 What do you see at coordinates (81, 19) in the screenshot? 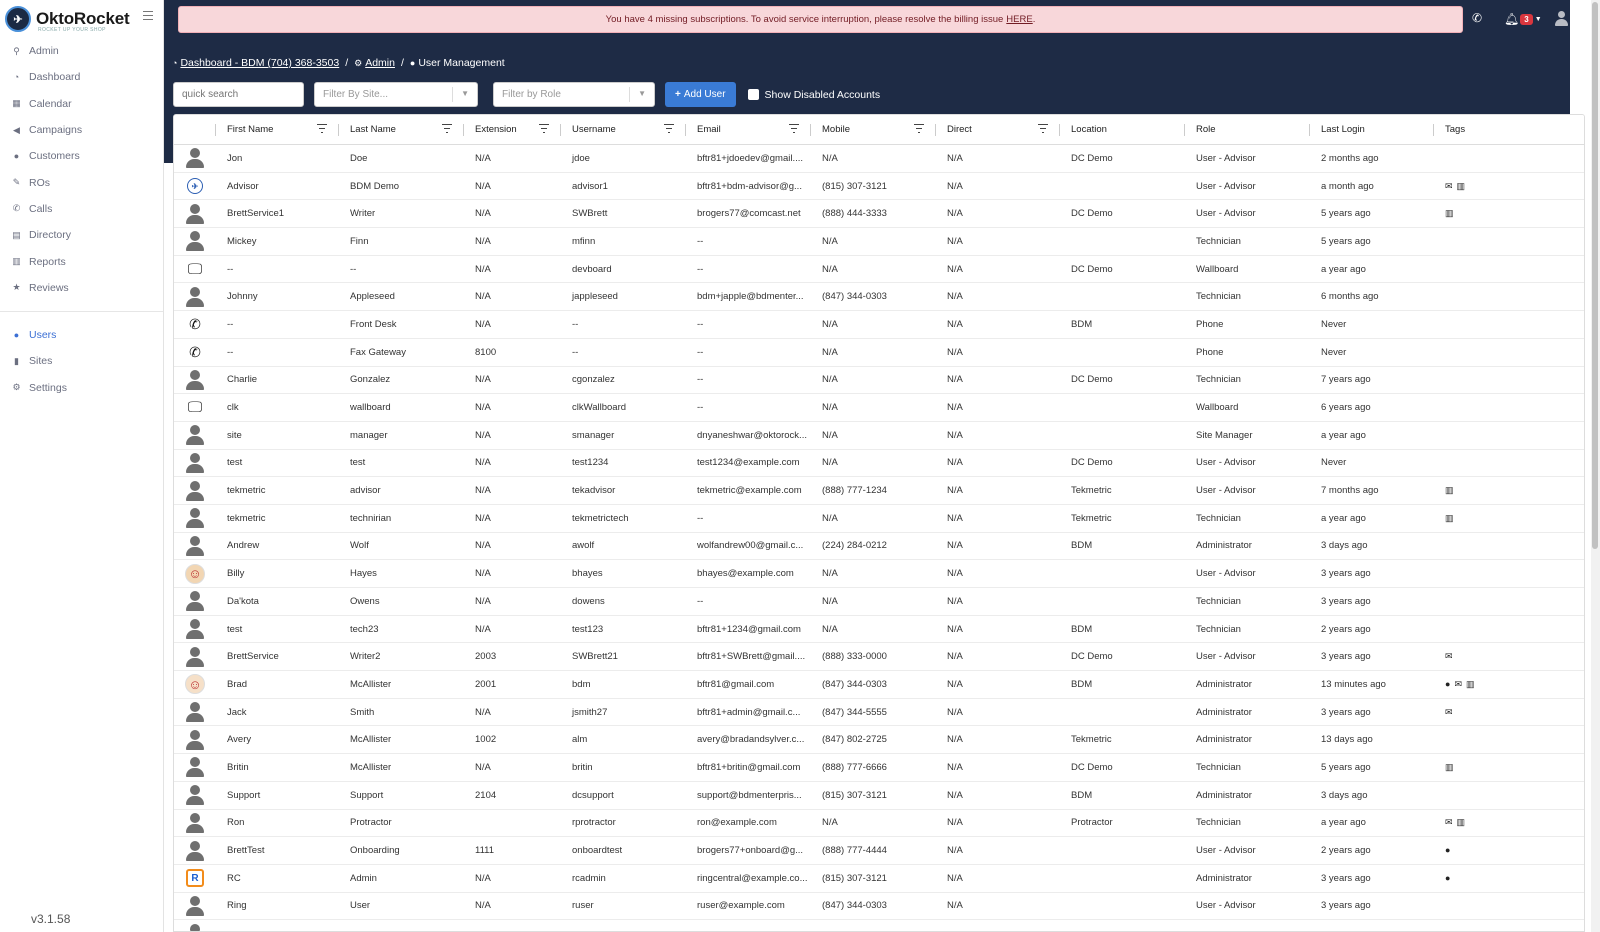
I see `brand: ✈ OktoRocket ROCKET UP YOUR SHOP` at bounding box center [81, 19].